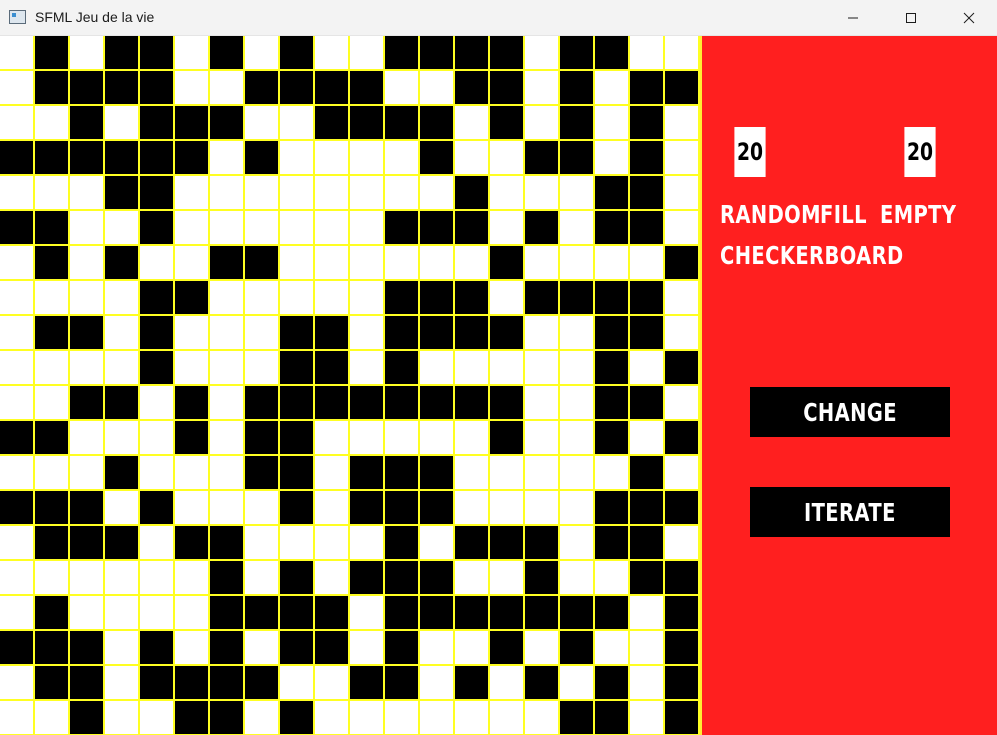  Describe the element at coordinates (850, 412) in the screenshot. I see `change-button: CHANGE` at that location.